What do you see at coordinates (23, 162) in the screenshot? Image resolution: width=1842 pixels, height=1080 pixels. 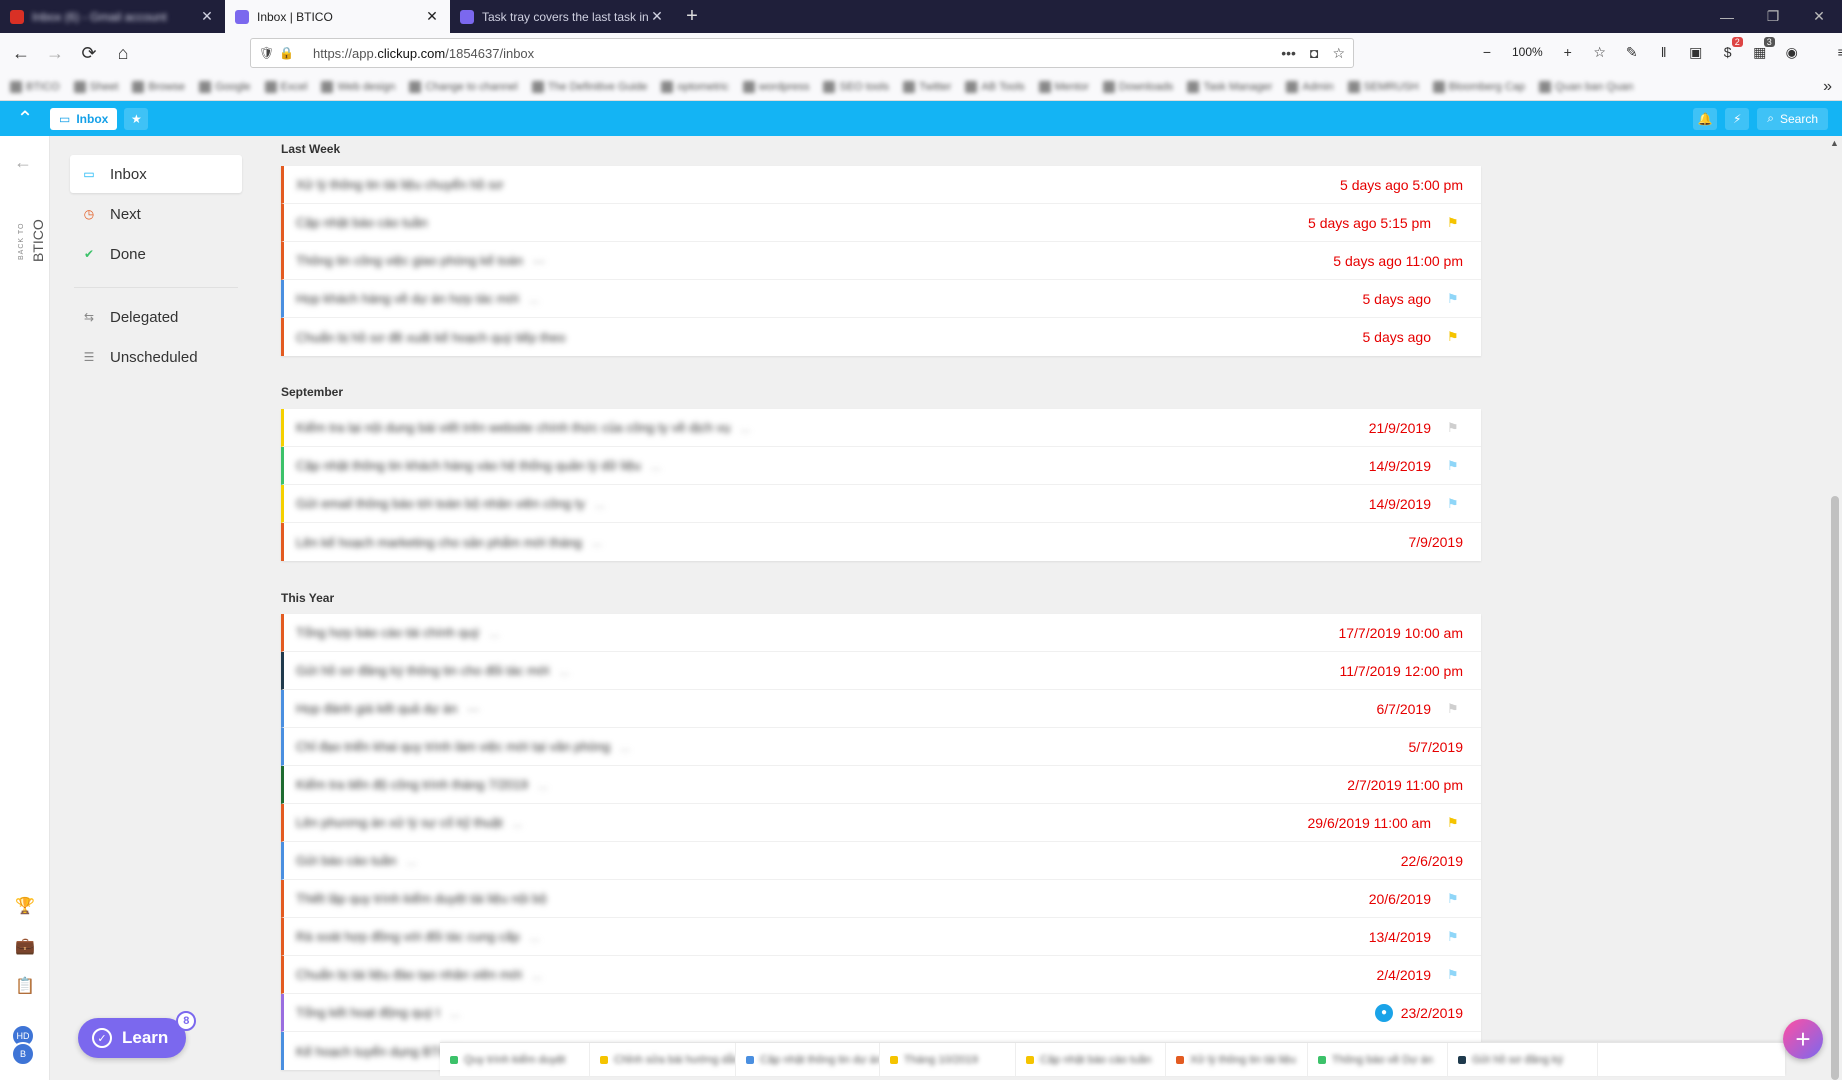 I see `back-arrow-icon: ←` at bounding box center [23, 162].